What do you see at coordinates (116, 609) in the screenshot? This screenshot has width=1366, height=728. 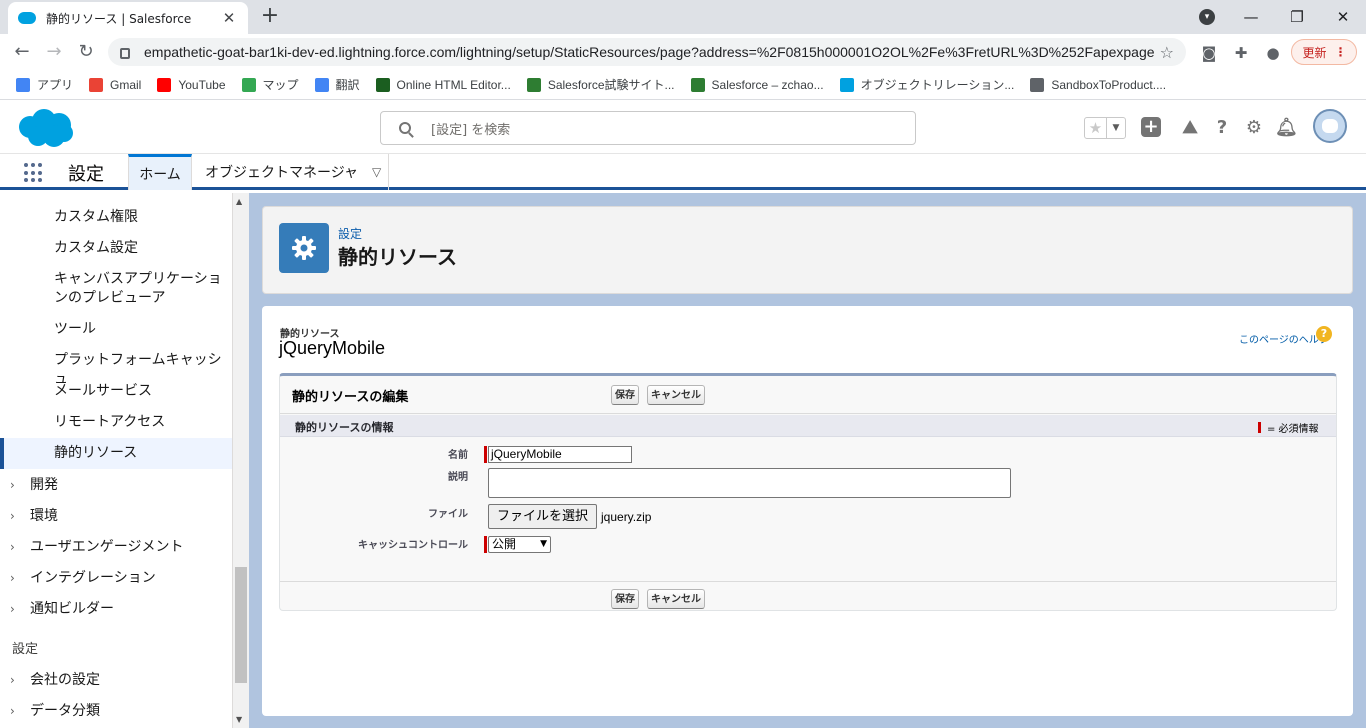 I see `sidebar-group: › 通知ビルダー` at bounding box center [116, 609].